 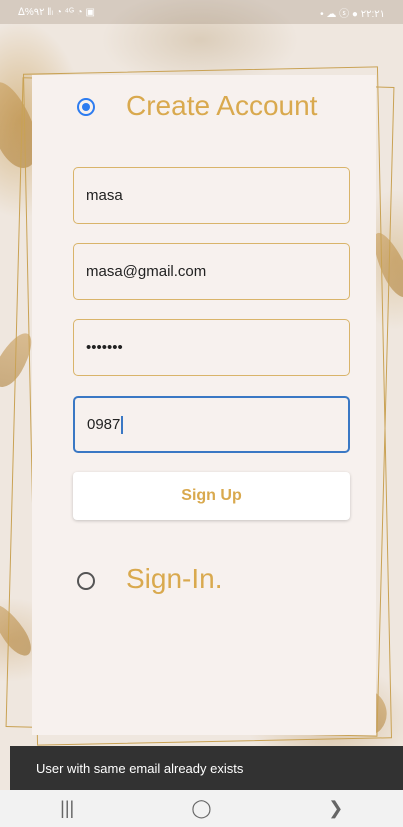 I want to click on phone-field: 0987, so click(x=211, y=424).